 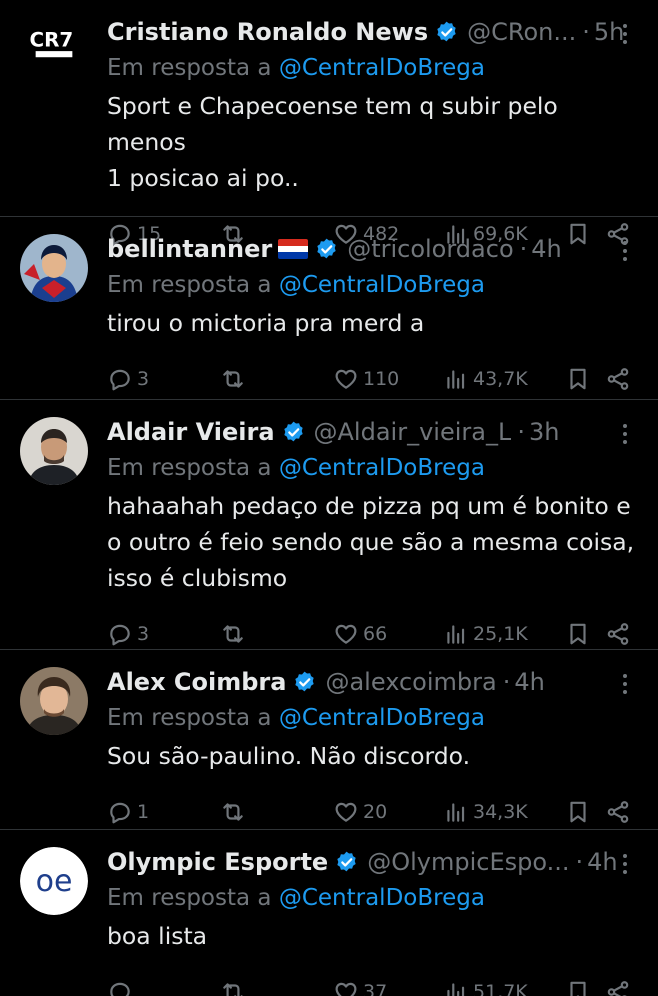 I want to click on views-button: 25,1K, so click(x=504, y=634).